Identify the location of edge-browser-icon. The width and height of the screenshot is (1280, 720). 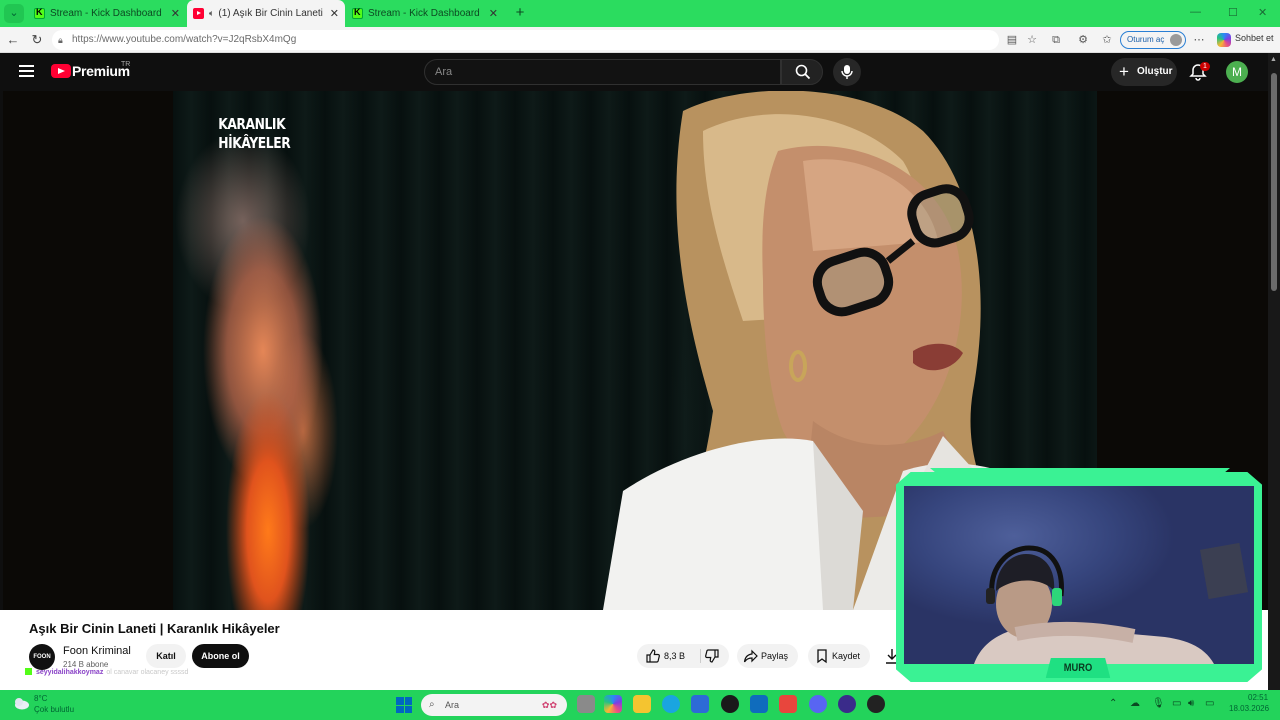
(671, 704).